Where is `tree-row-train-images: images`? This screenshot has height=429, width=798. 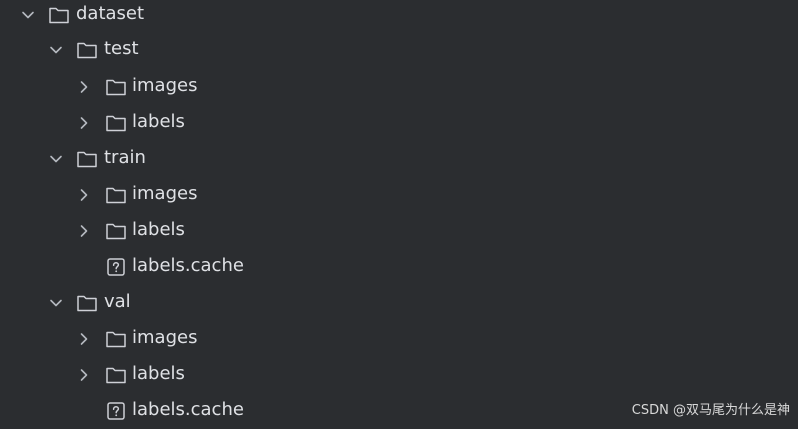 tree-row-train-images: images is located at coordinates (399, 195).